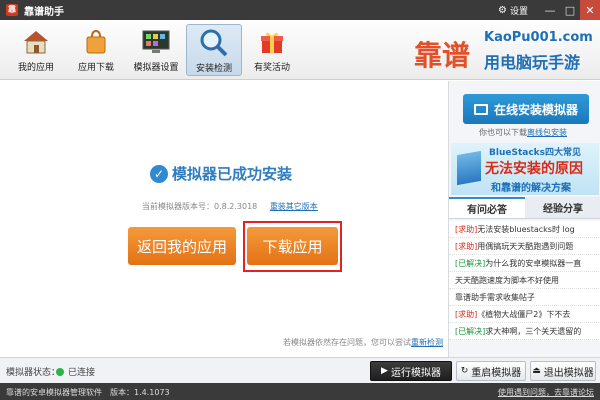 The image size is (600, 400). I want to click on list-item: [求助]《植物大战僵尸2》下不去, so click(524, 314).